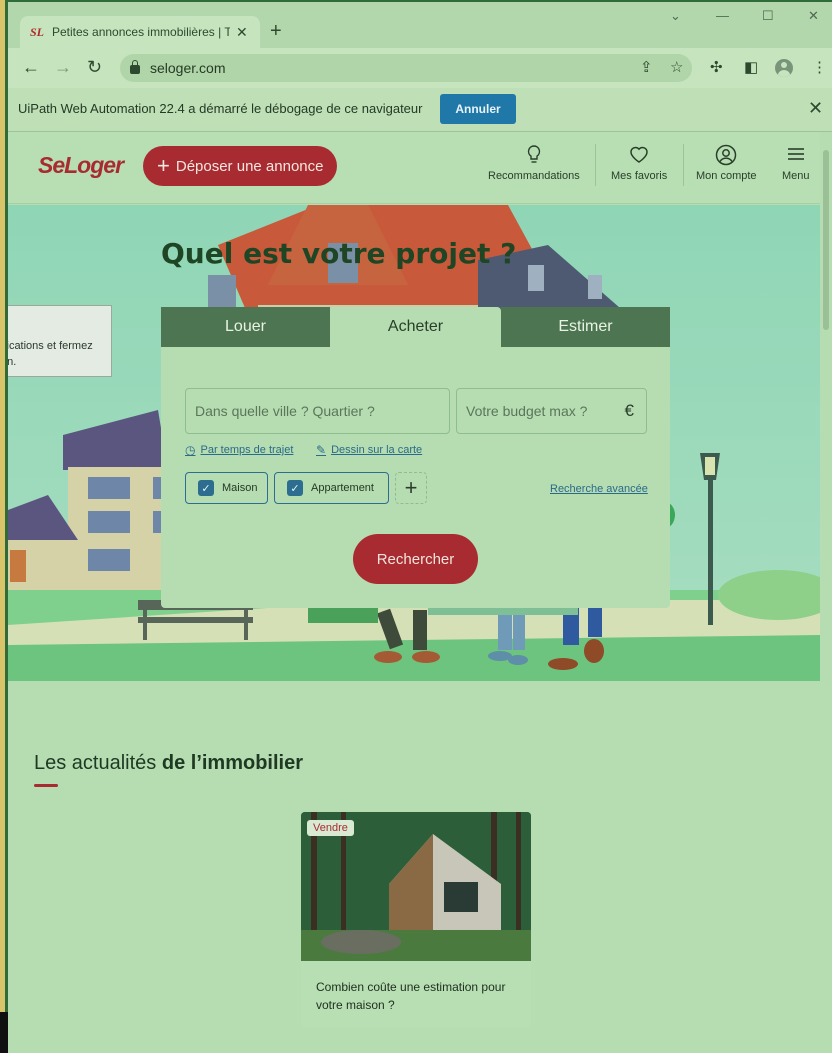  Describe the element at coordinates (819, 67) in the screenshot. I see `more-menu-icon: ⋮` at that location.